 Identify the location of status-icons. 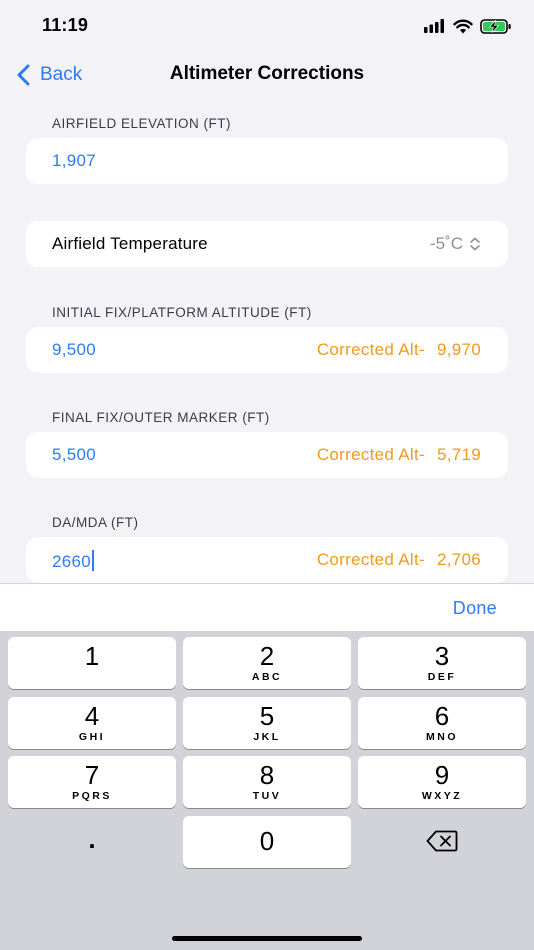
(468, 26).